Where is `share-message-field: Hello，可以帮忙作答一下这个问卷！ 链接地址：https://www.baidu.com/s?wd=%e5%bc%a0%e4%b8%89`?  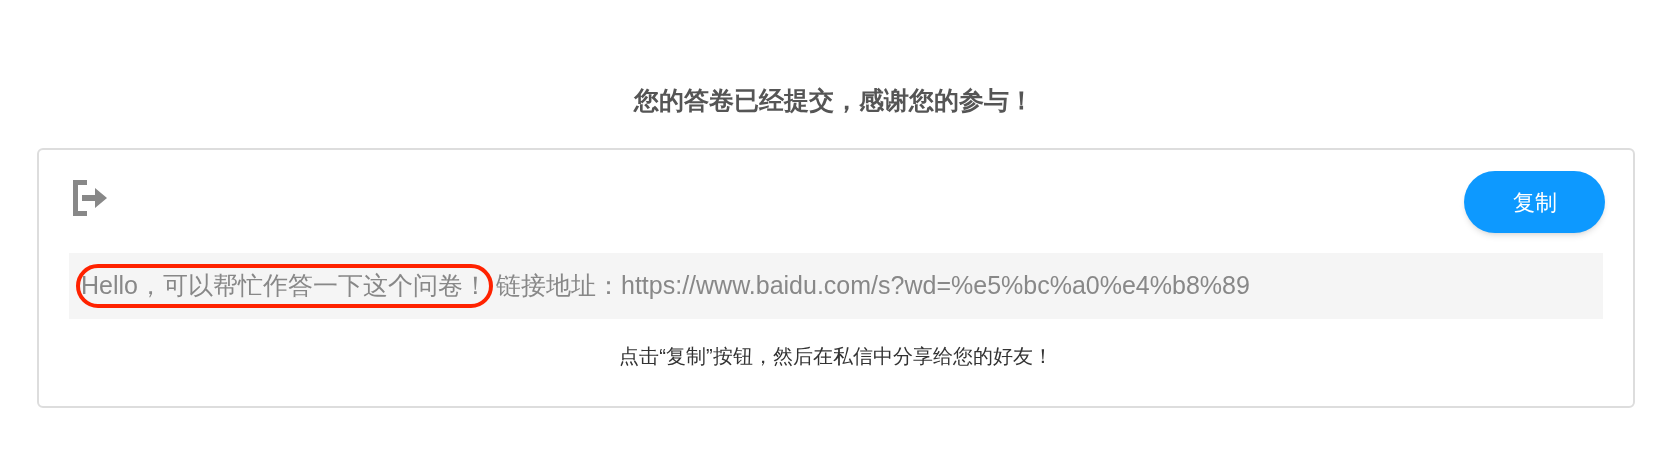 share-message-field: Hello，可以帮忙作答一下这个问卷！ 链接地址：https://www.baidu.com/s?wd=%e5%bc%a0%e4%b8%89 is located at coordinates (836, 286).